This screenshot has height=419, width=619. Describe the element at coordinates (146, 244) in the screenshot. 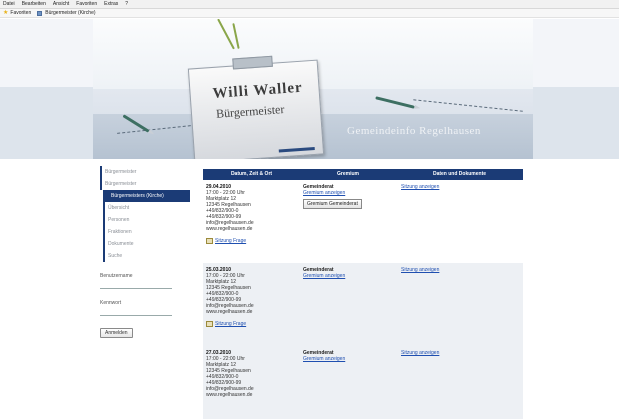

I see `sidebar-item-dokumente: Dokumente` at that location.